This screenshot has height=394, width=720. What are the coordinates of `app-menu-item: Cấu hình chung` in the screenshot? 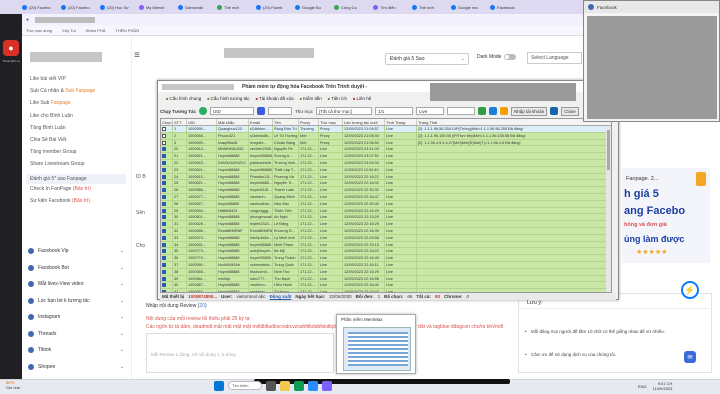 It's located at (183, 98).